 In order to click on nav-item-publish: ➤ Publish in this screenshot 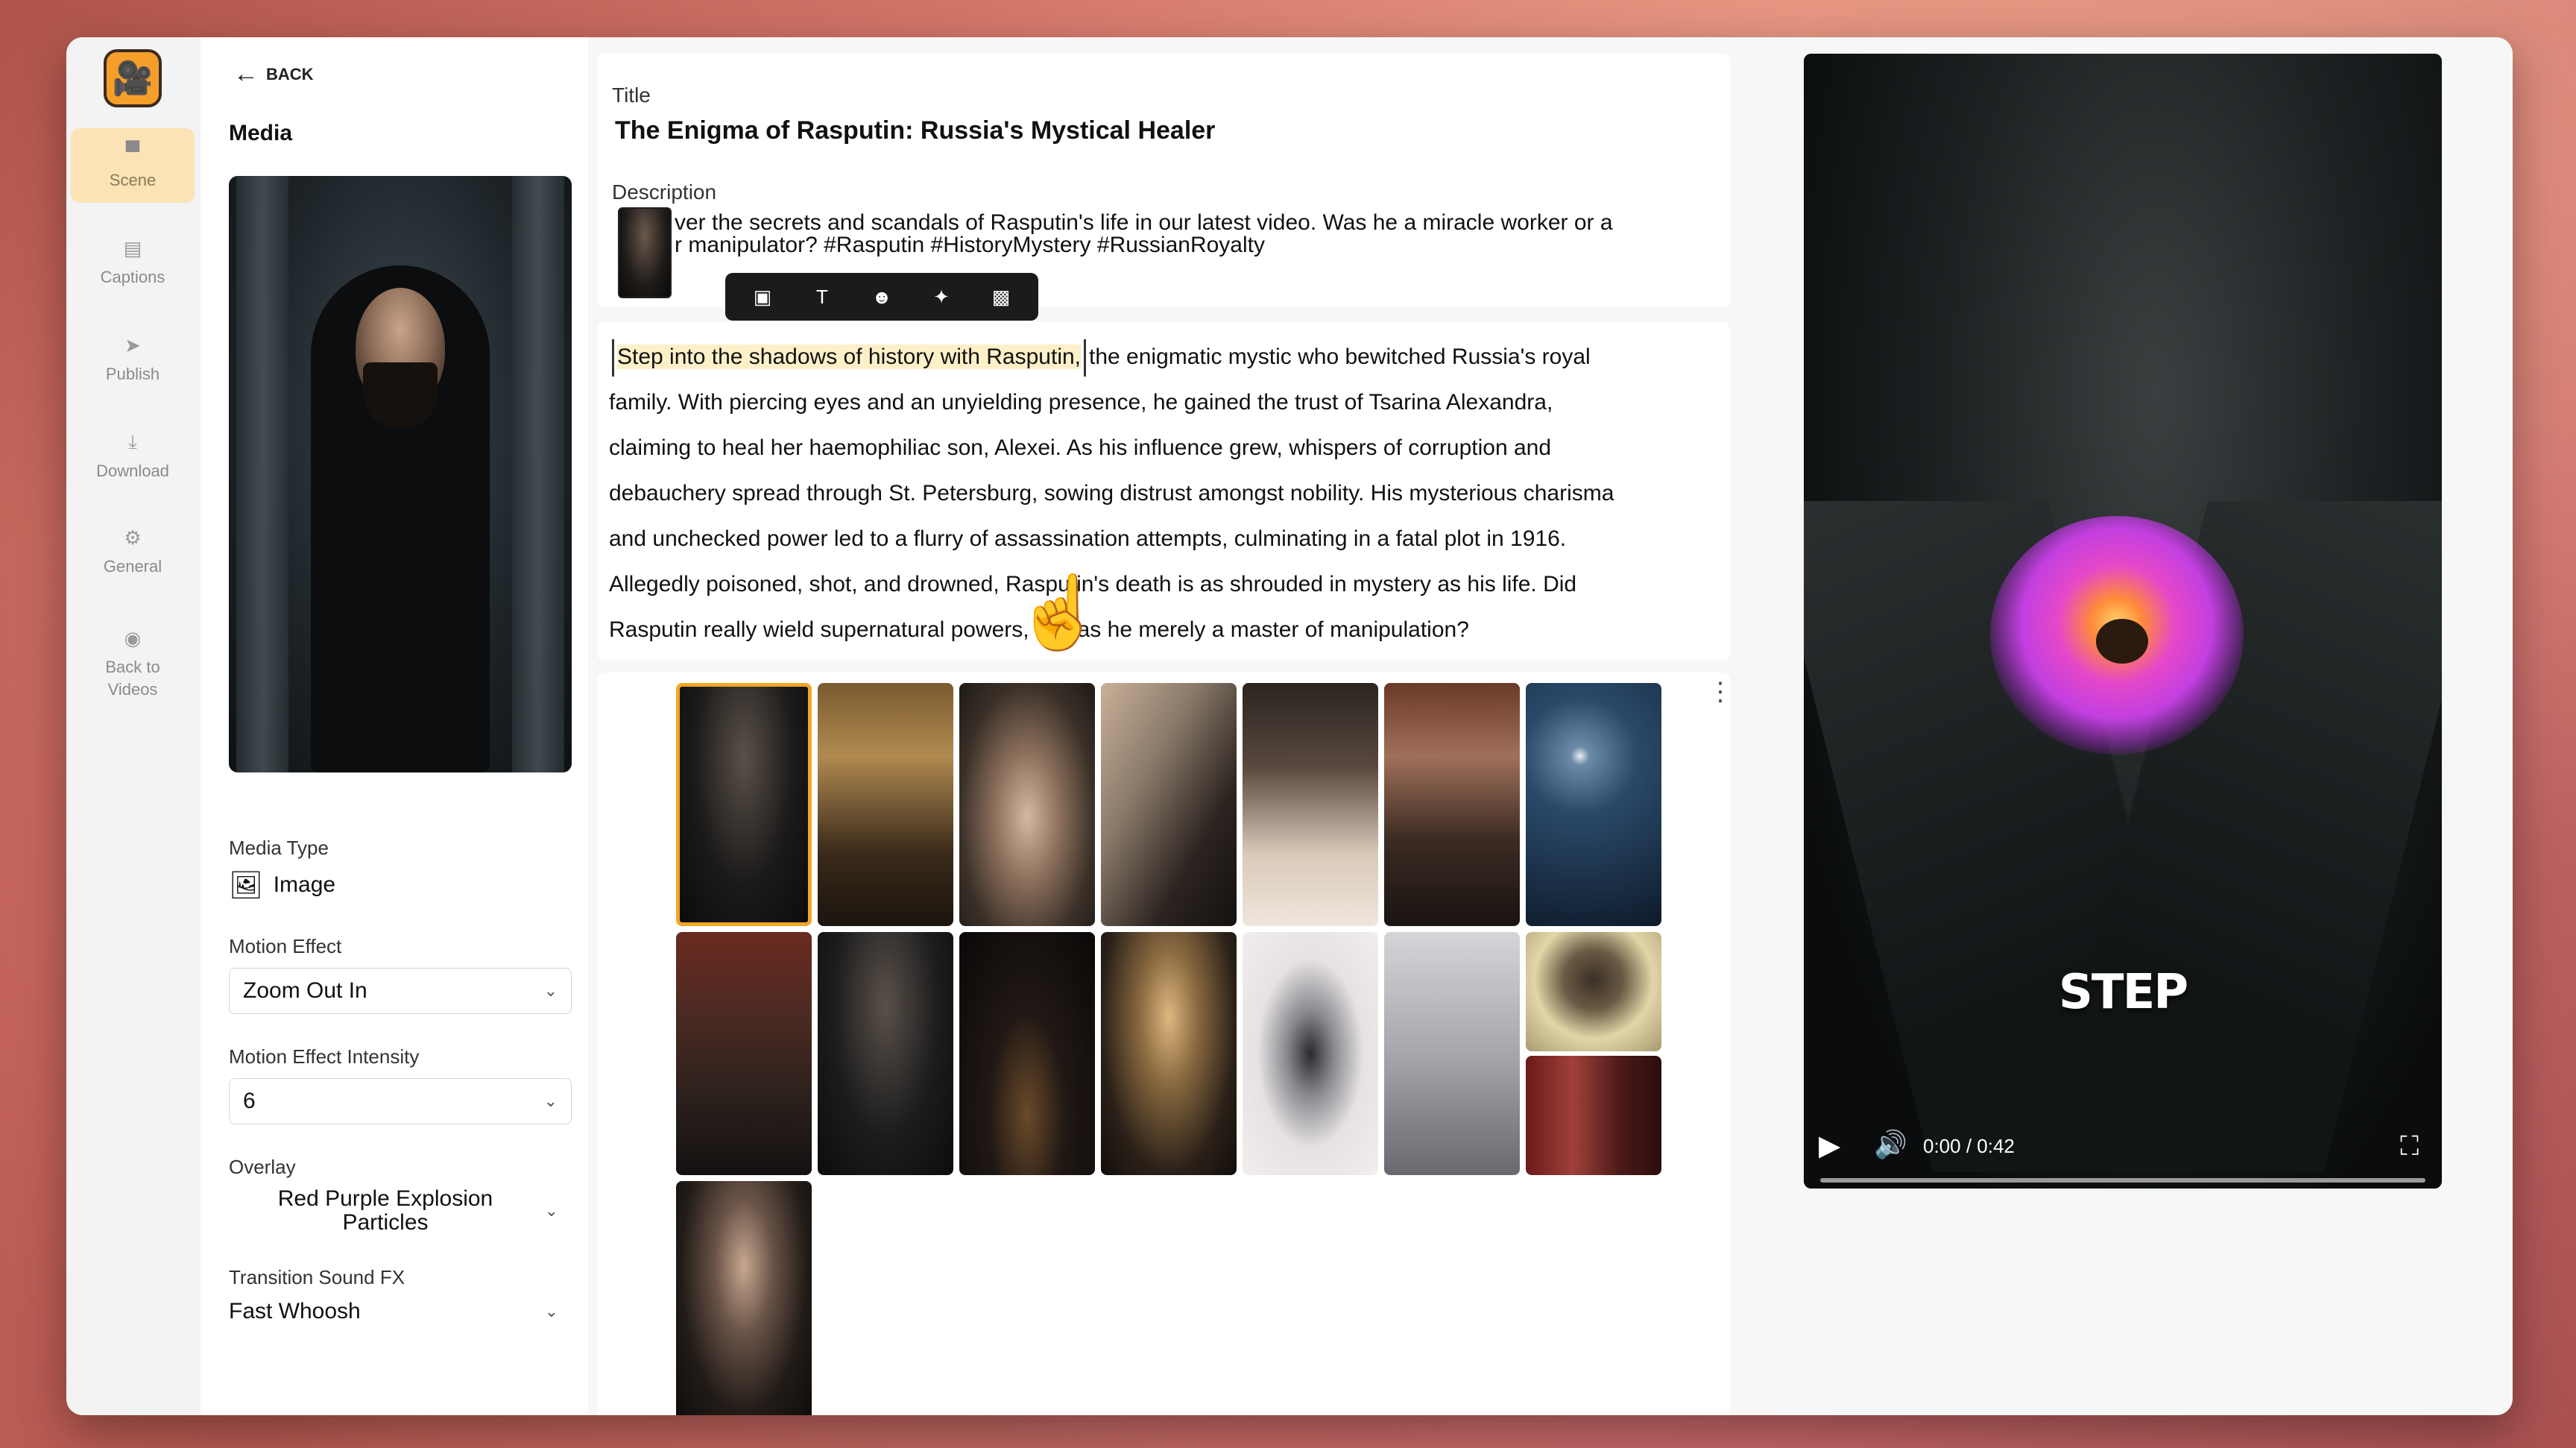, I will do `click(133, 359)`.